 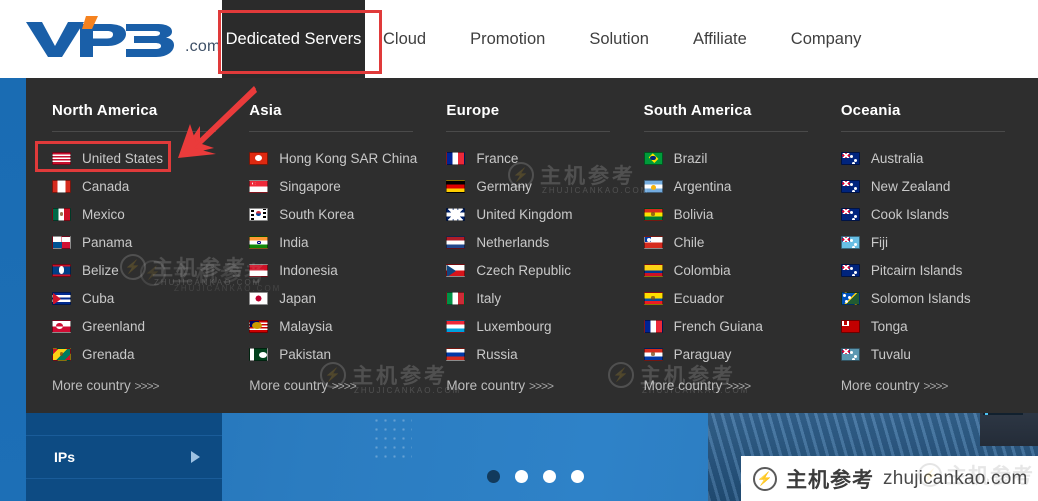 What do you see at coordinates (742, 298) in the screenshot?
I see `country-item-ec: Ecuador` at bounding box center [742, 298].